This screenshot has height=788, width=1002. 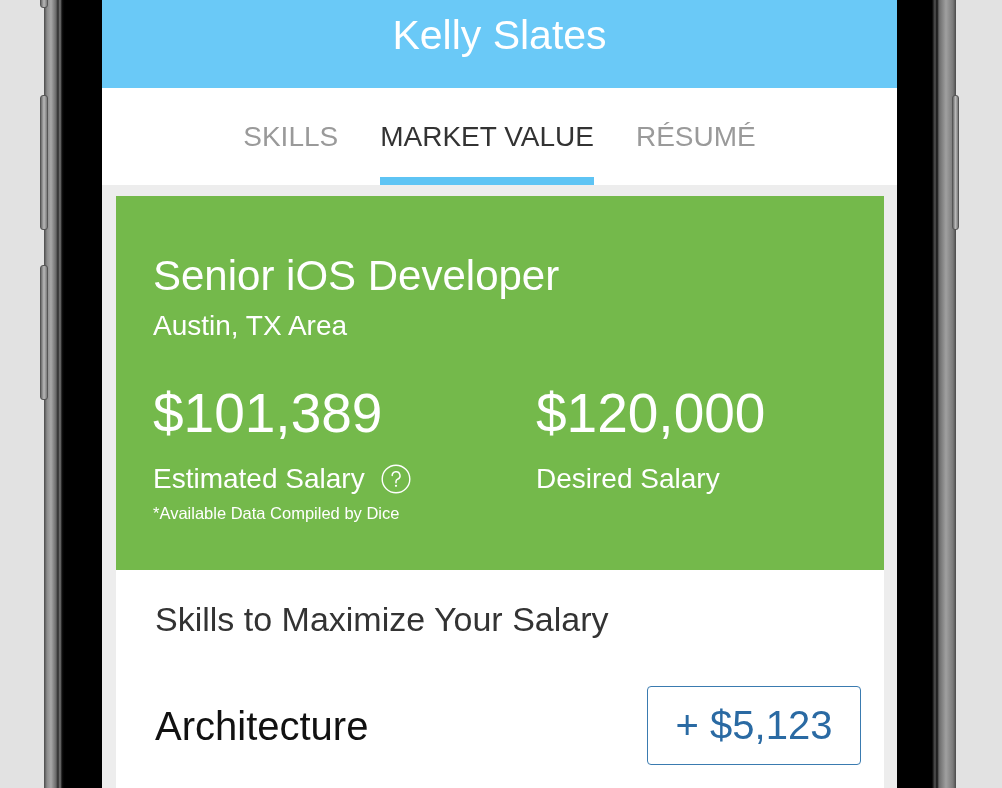 What do you see at coordinates (277, 513) in the screenshot?
I see `data-source-note: *Available Data Compiled by Dice` at bounding box center [277, 513].